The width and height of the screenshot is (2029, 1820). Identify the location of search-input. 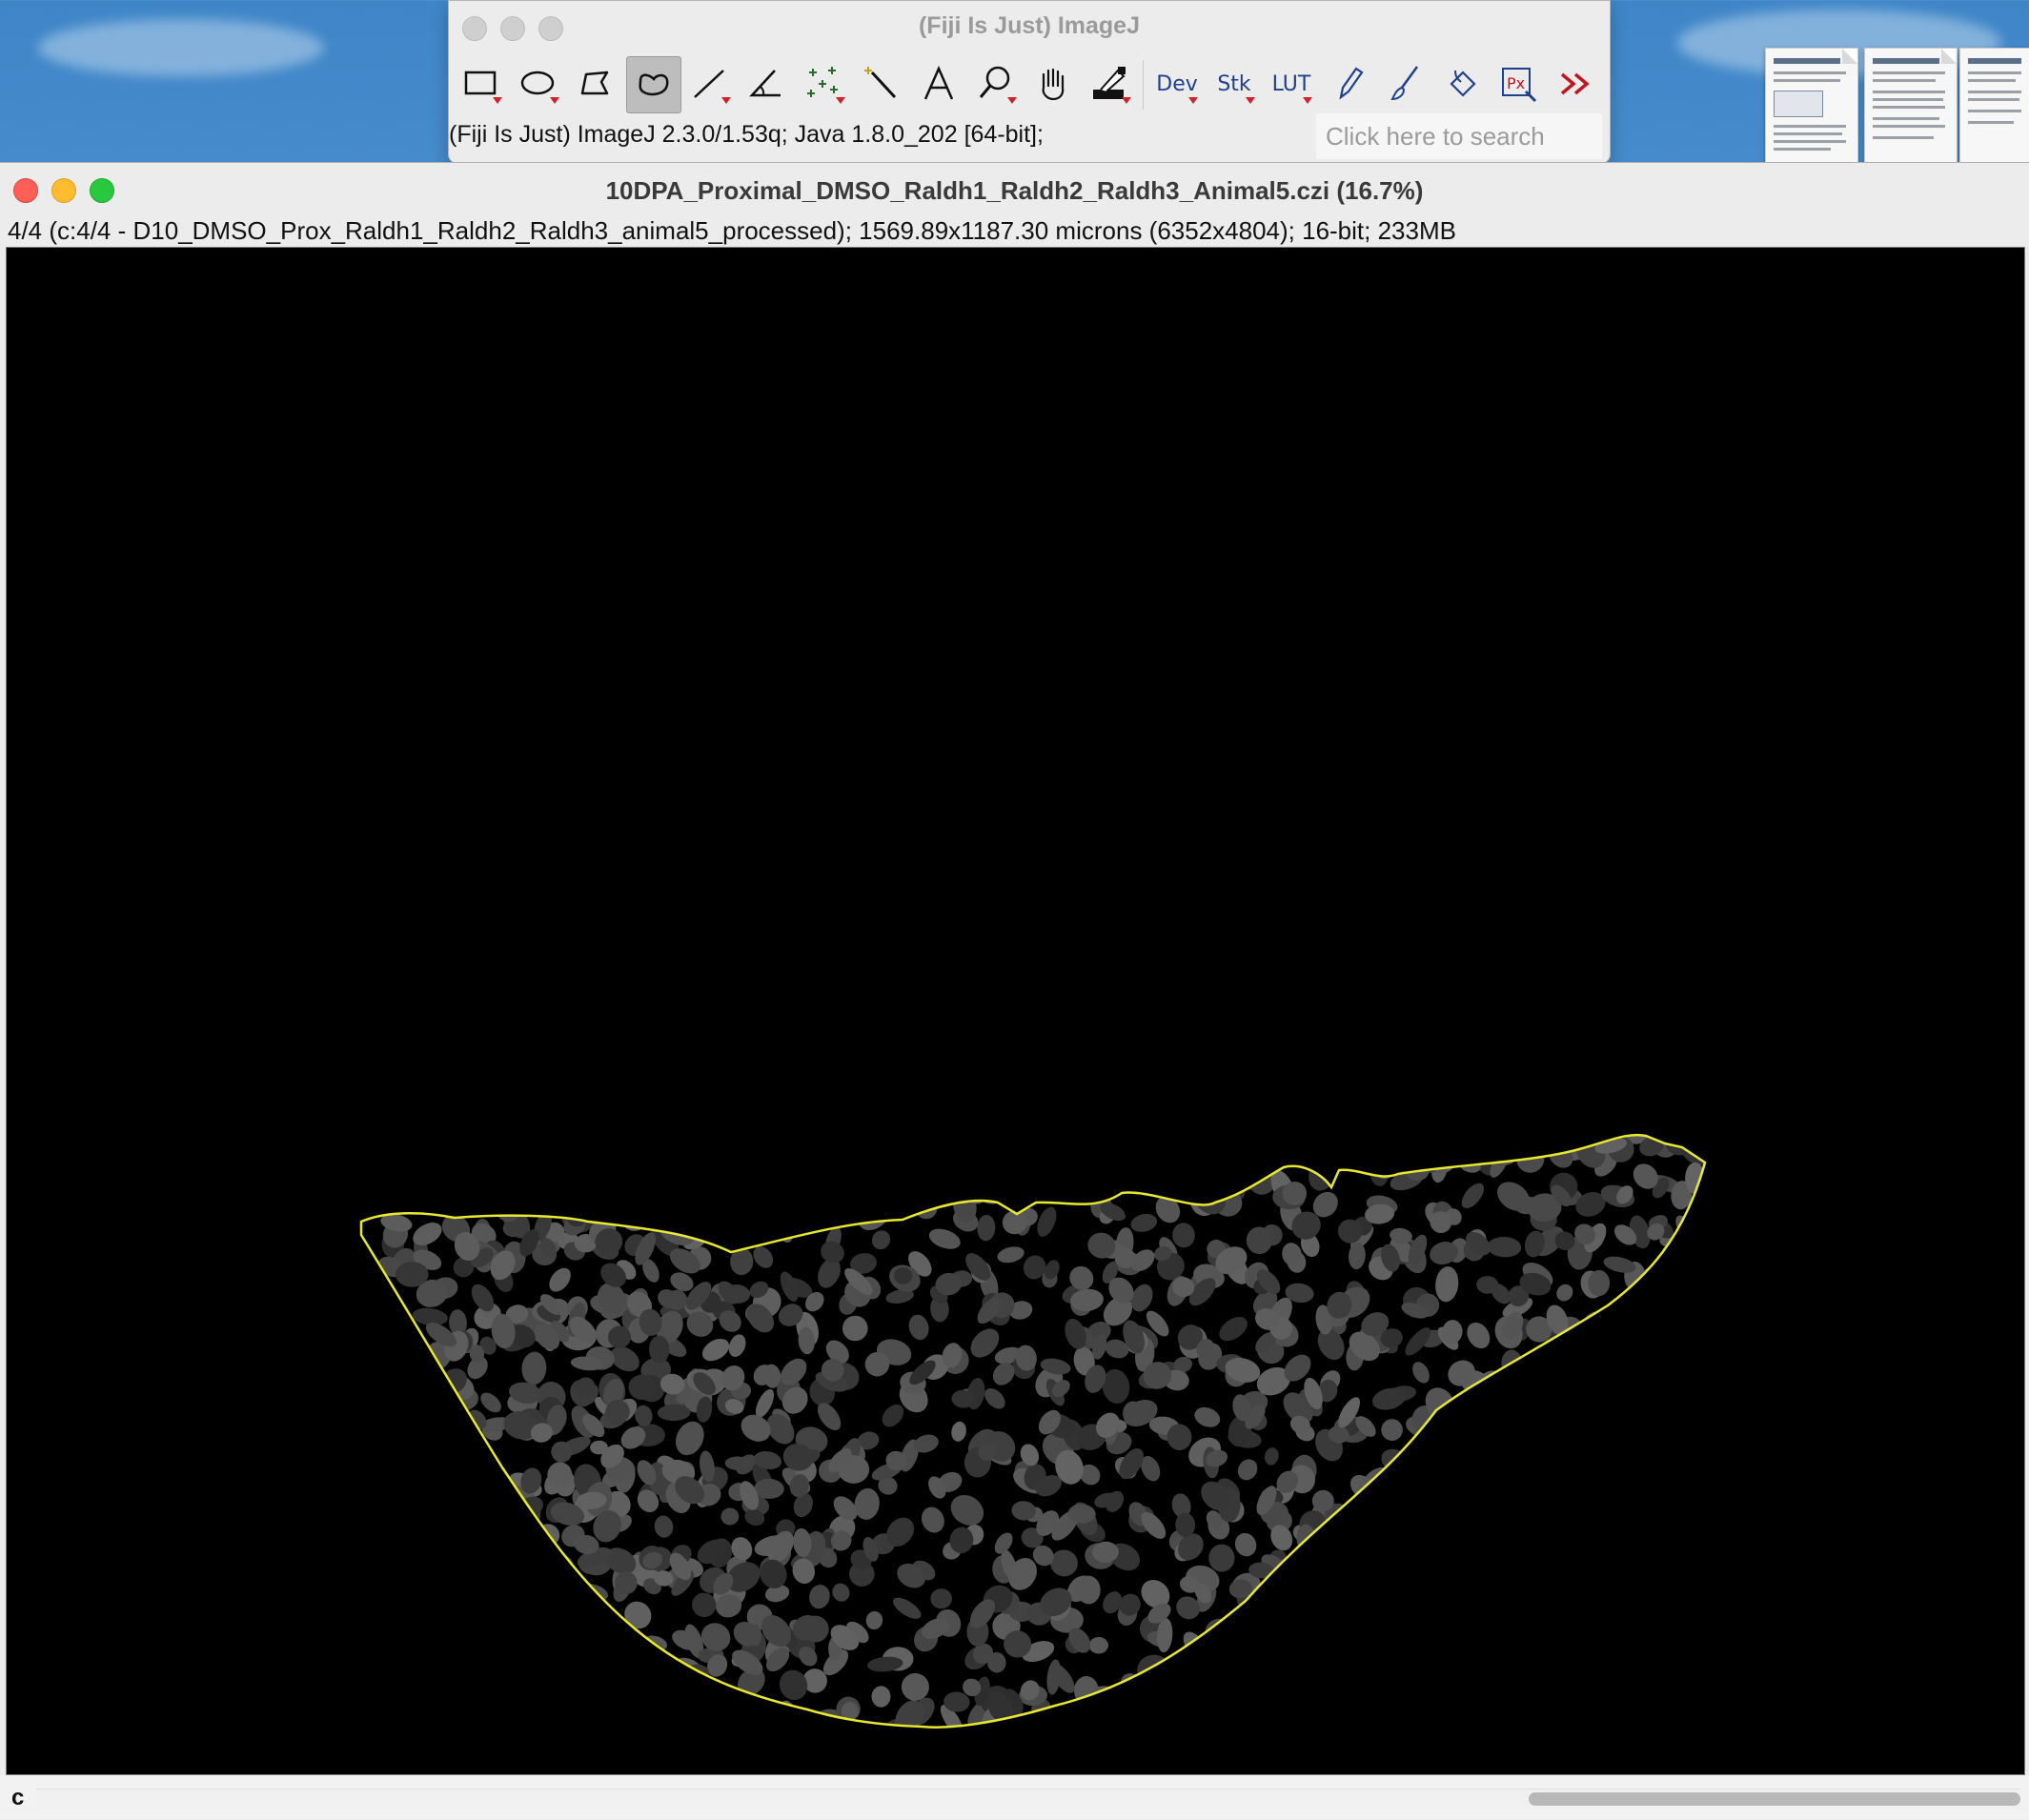
(1459, 136).